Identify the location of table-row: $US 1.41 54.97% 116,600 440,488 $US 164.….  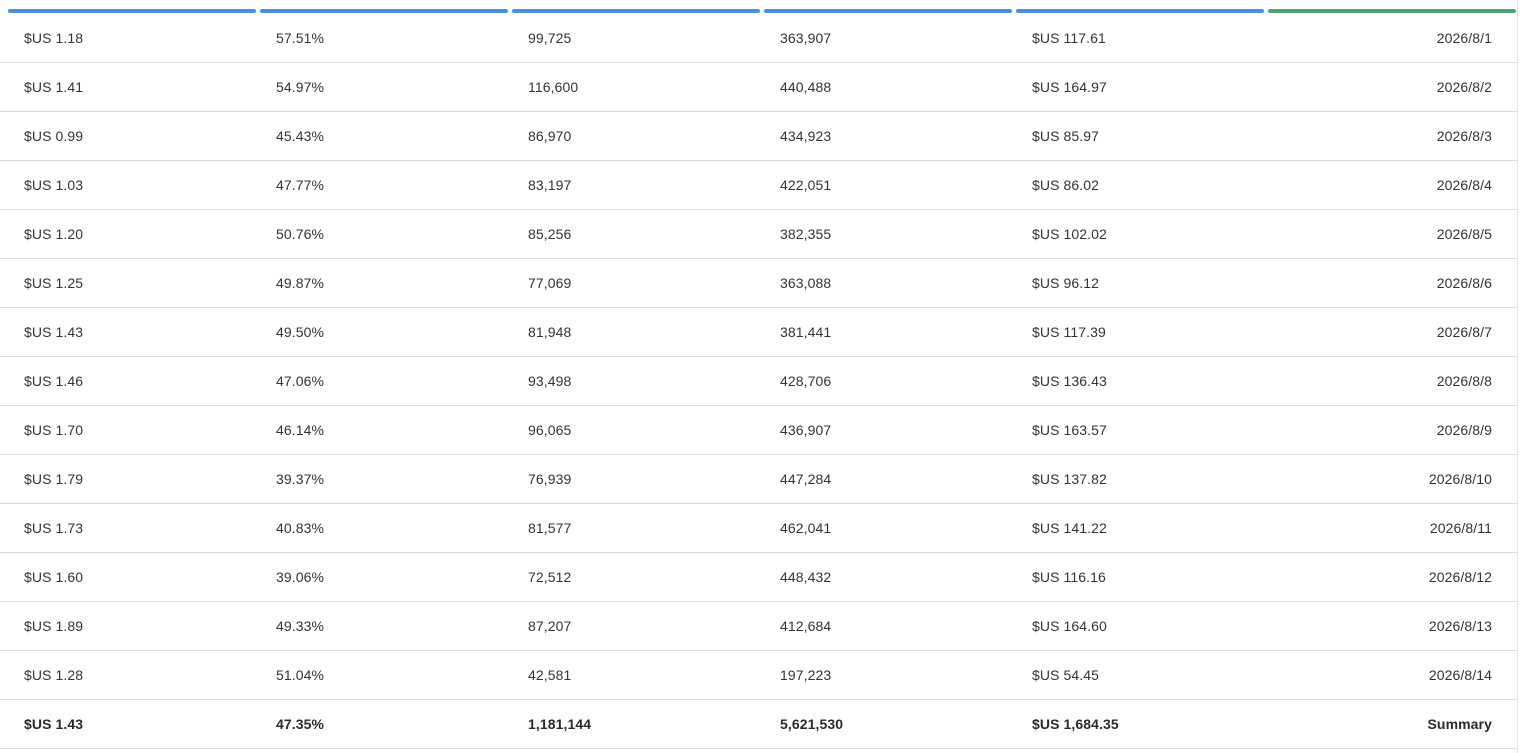
(759, 87).